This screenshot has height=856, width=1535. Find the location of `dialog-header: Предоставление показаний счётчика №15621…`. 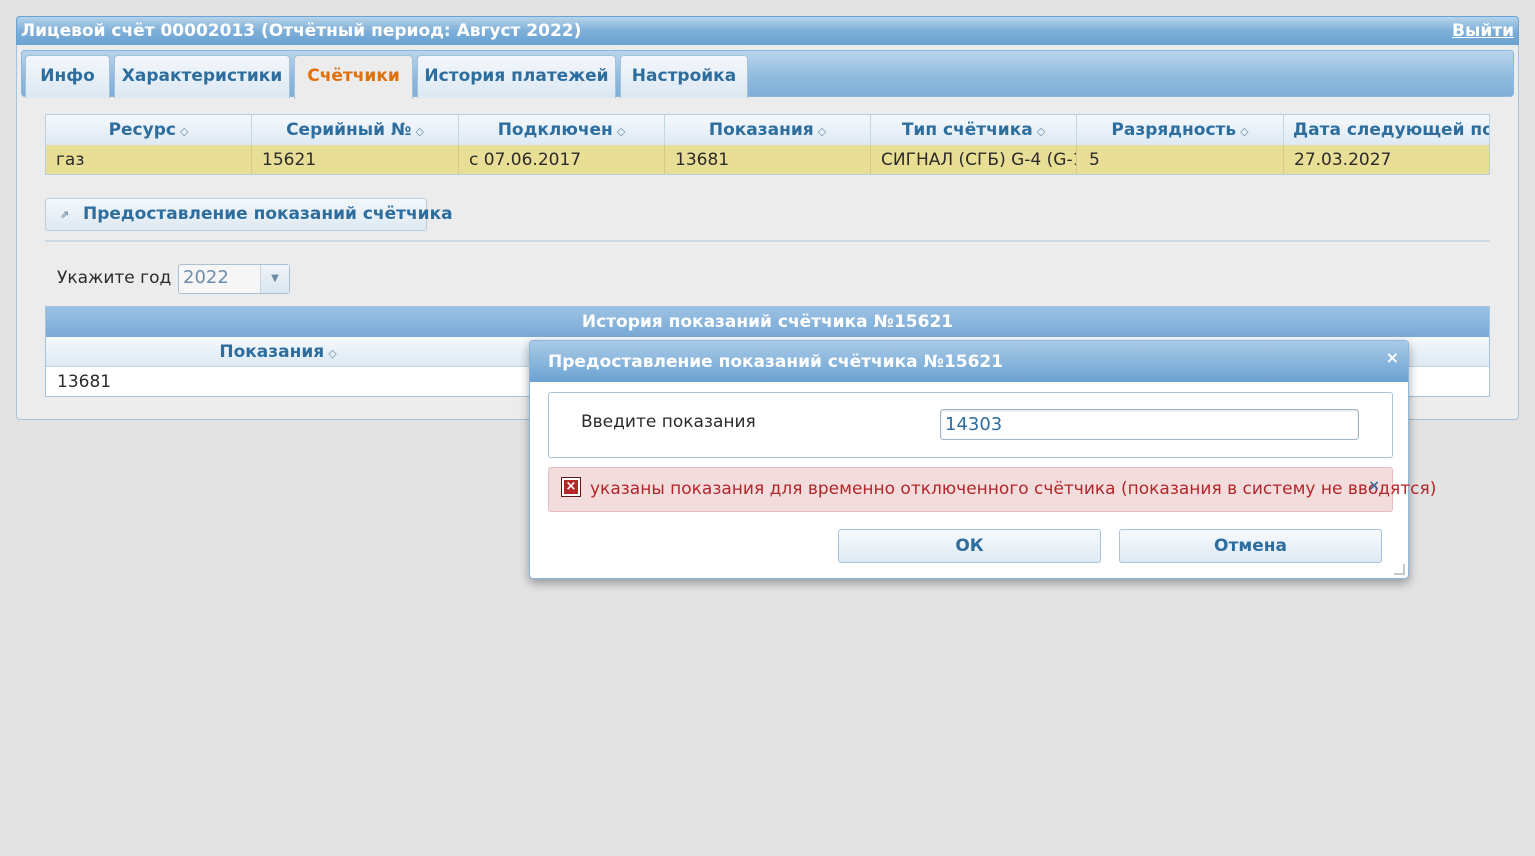

dialog-header: Предоставление показаний счётчика №15621… is located at coordinates (969, 361).